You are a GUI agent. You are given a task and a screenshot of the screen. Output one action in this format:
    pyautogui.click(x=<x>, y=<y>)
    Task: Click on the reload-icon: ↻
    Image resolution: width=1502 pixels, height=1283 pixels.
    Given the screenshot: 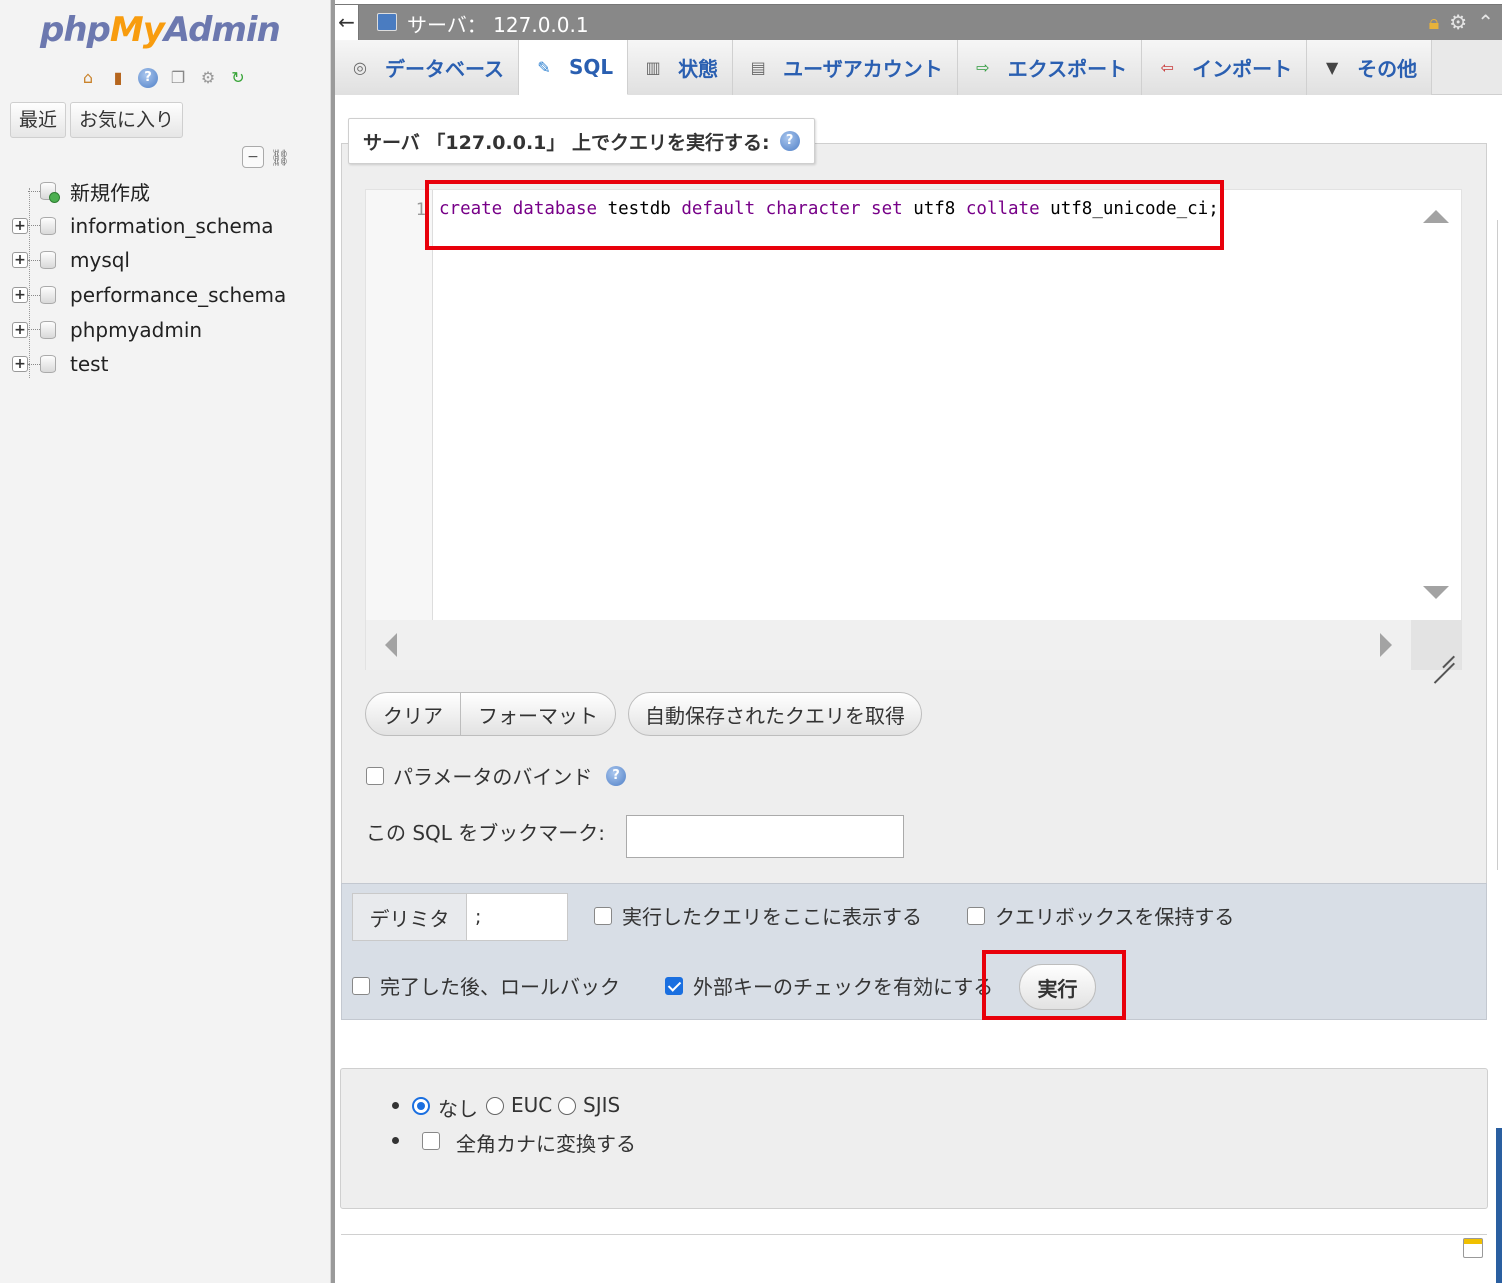 What is the action you would take?
    pyautogui.click(x=238, y=78)
    